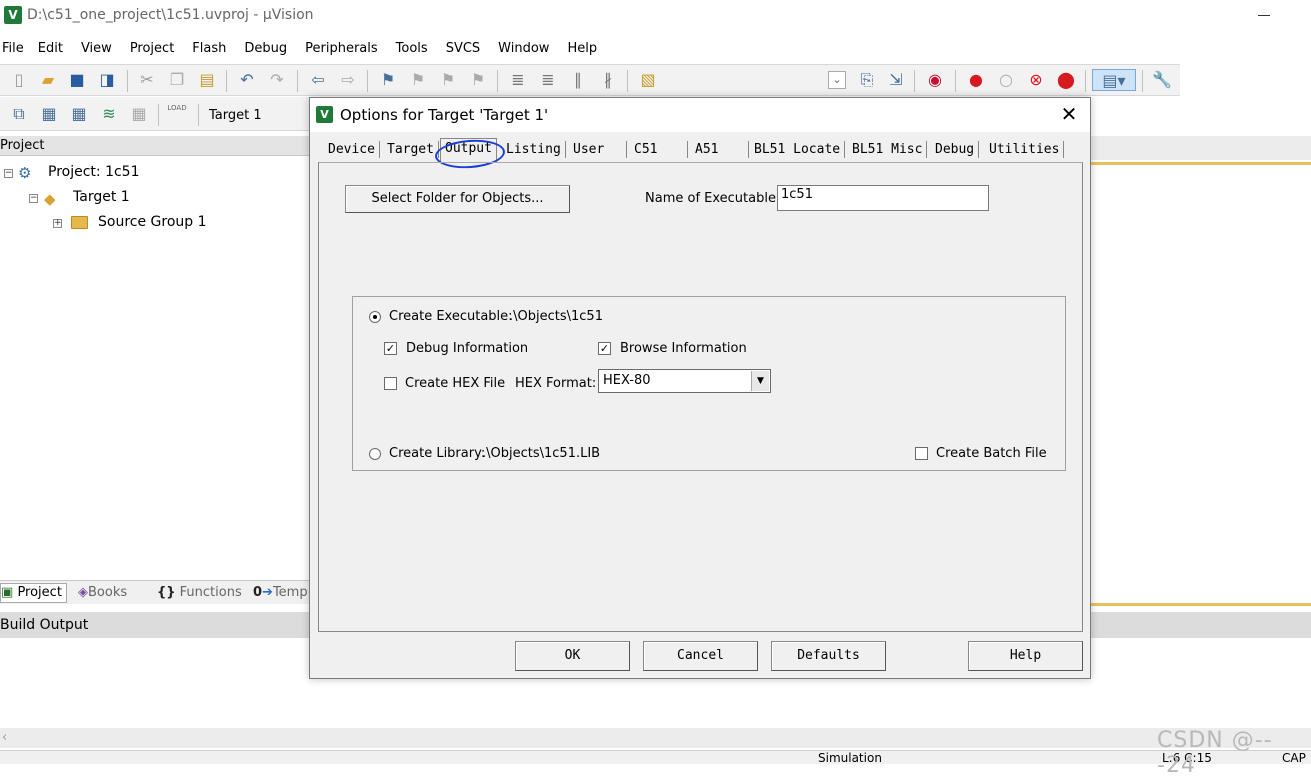  What do you see at coordinates (437, 453) in the screenshot?
I see `create-library-label: Create Library:` at bounding box center [437, 453].